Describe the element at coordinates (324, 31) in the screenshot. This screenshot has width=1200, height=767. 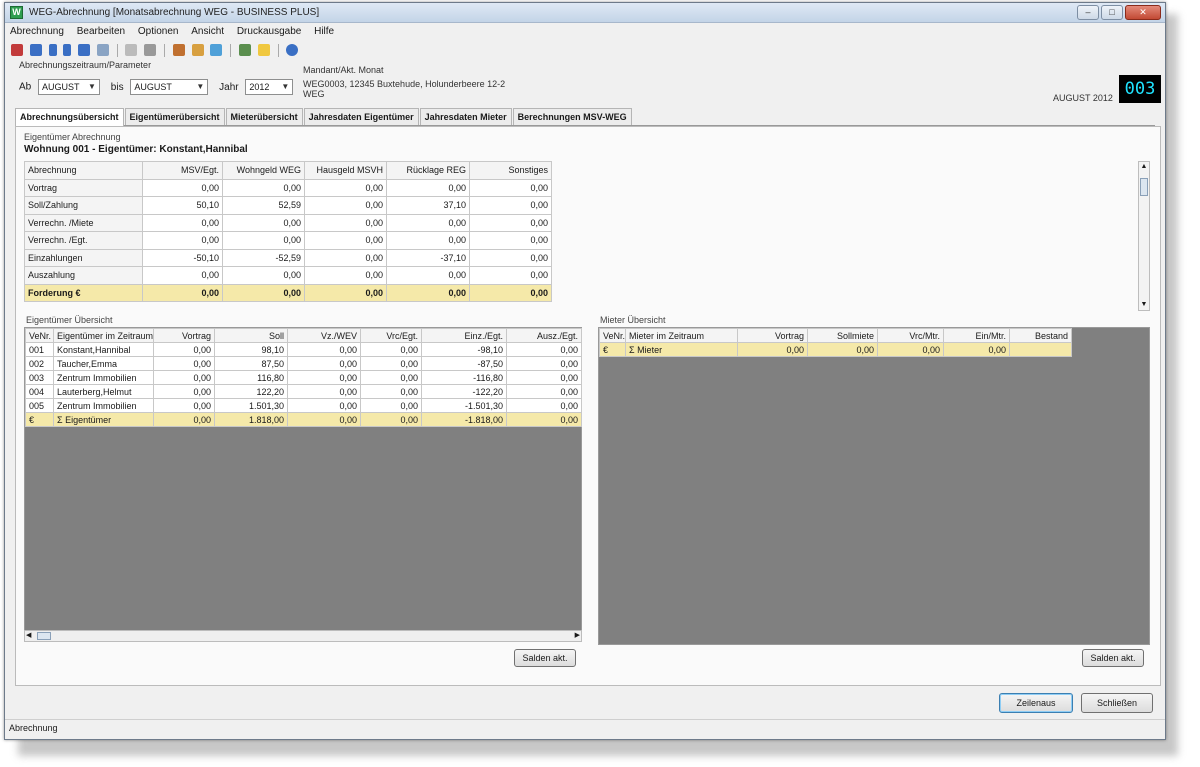
I see `menu-hilfe: Hilfe` at that location.